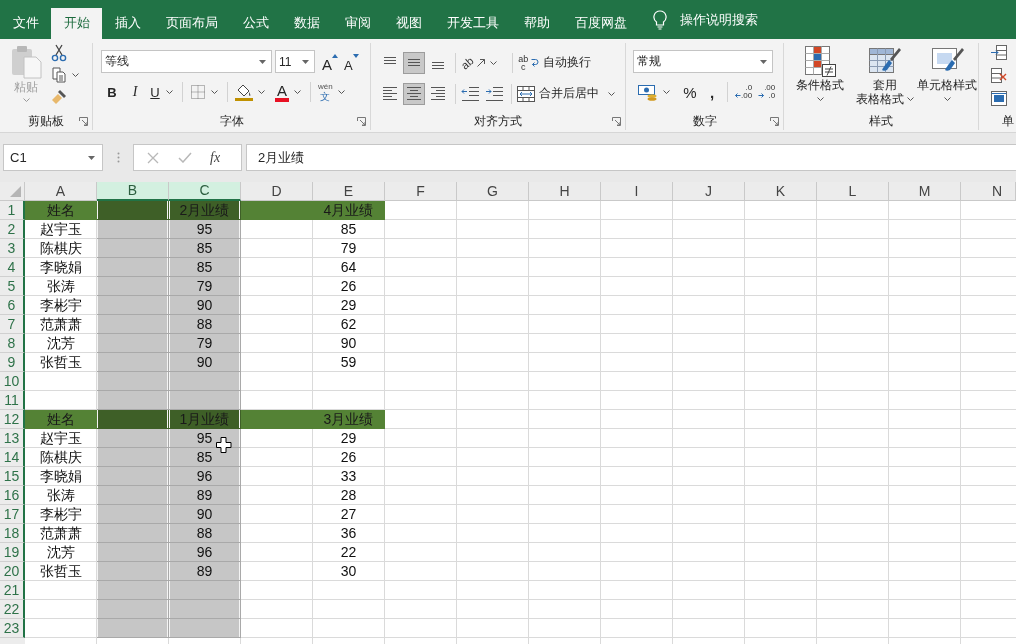  Describe the element at coordinates (12, 362) in the screenshot. I see `row-header: 9` at that location.